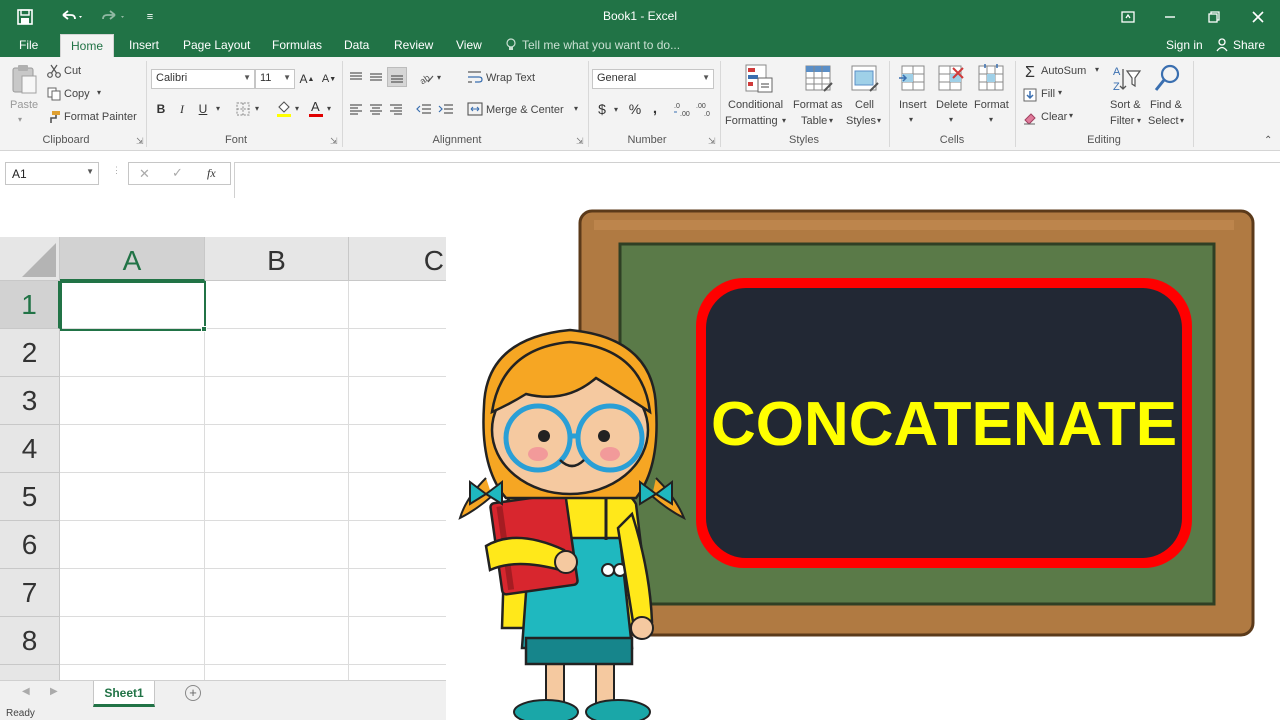  I want to click on currency-dropdown-icon: ▾, so click(616, 109).